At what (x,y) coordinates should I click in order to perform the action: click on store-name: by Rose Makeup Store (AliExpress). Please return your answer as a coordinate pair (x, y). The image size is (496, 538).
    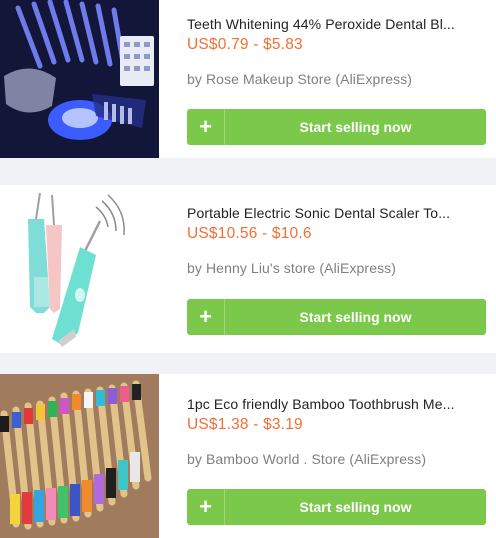
    Looking at the image, I should click on (336, 79).